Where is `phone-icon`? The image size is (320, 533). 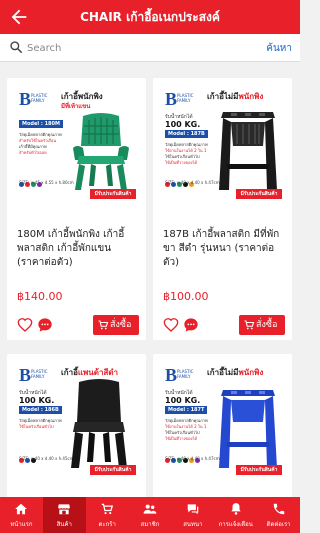
phone-icon is located at coordinates (278, 509).